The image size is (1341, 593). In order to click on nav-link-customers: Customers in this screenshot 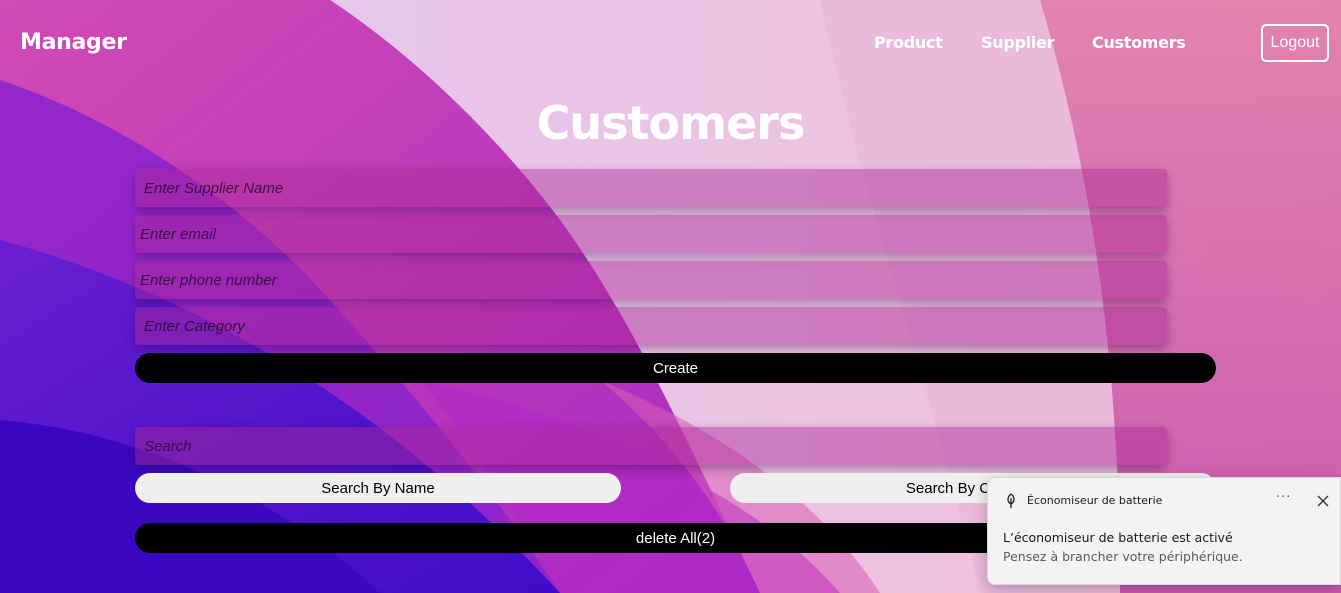, I will do `click(1139, 42)`.